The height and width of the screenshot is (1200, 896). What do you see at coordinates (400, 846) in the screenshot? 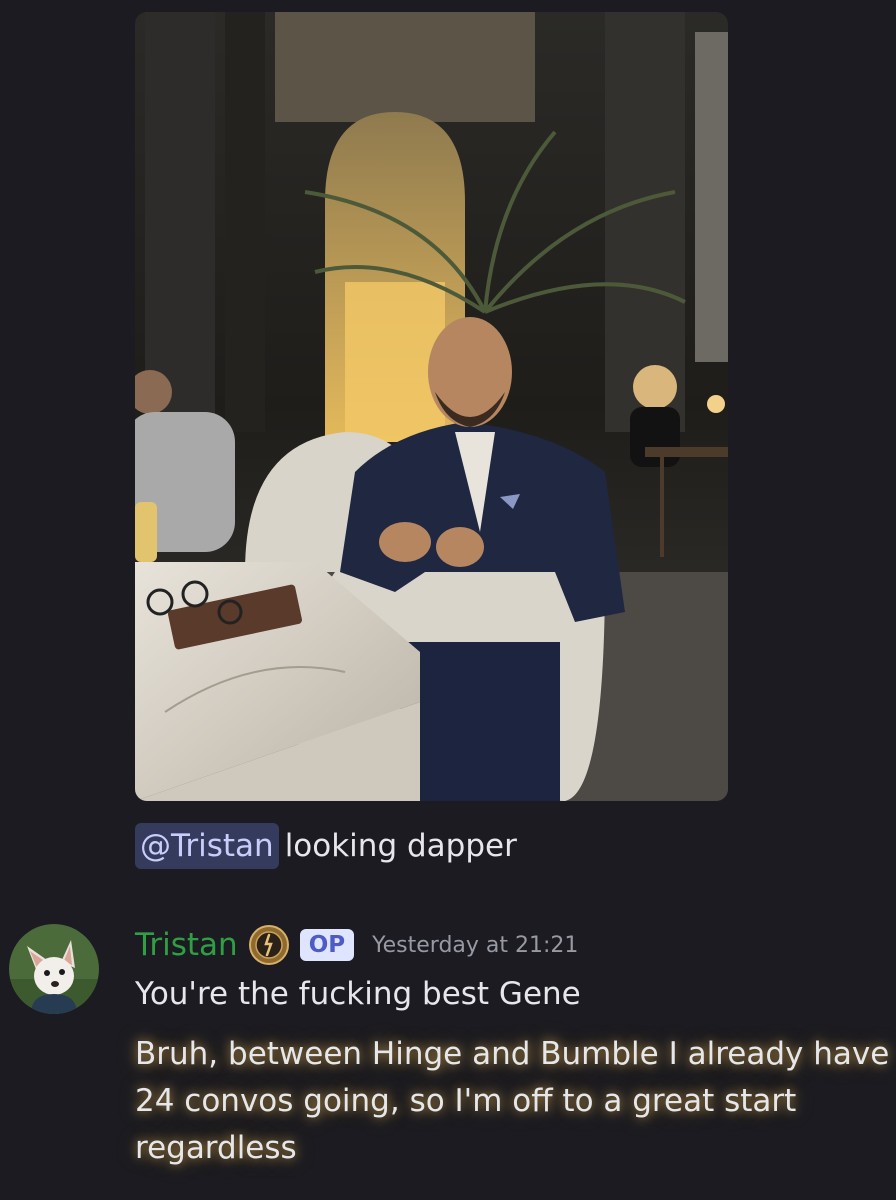
I see `message-body: looking dapper` at bounding box center [400, 846].